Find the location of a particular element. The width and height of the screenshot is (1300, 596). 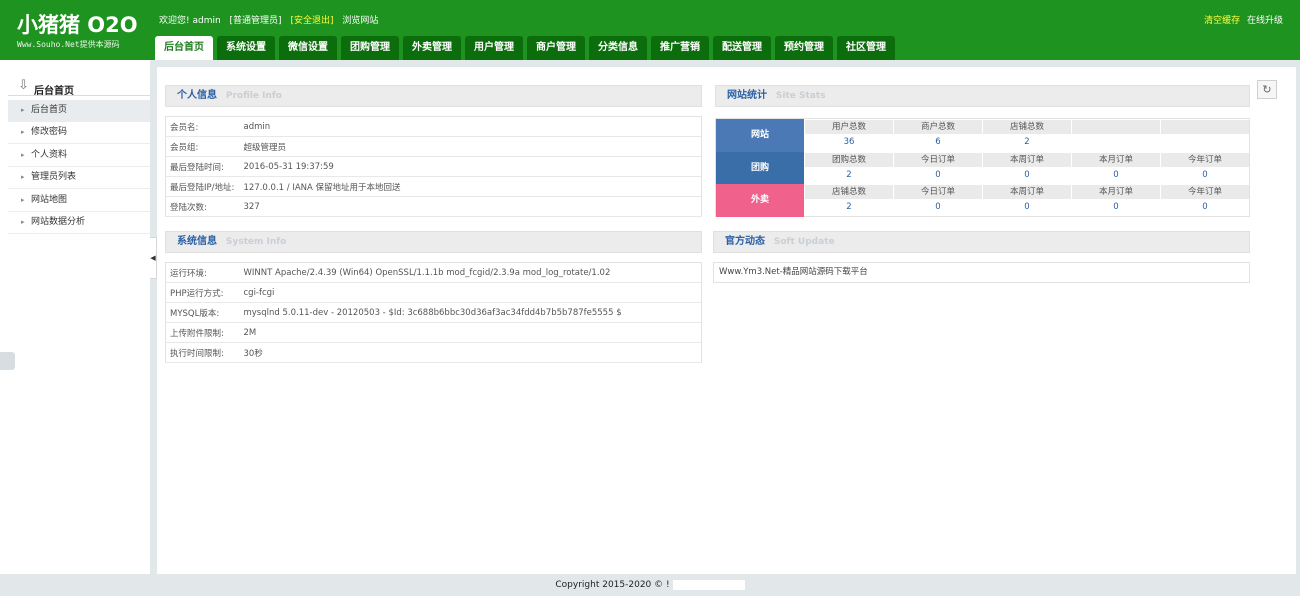

table-row: 登陆次数: 327 is located at coordinates (433, 206).